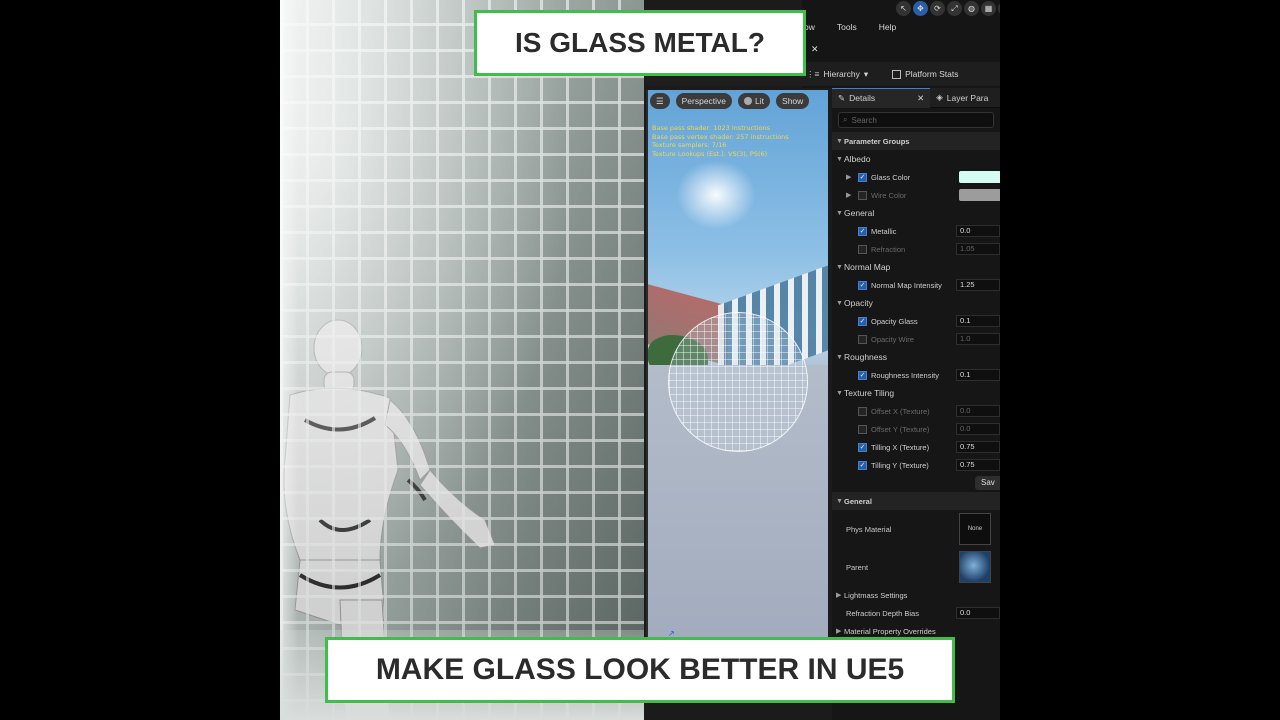  Describe the element at coordinates (884, 231) in the screenshot. I see `param-label: Metallic` at that location.